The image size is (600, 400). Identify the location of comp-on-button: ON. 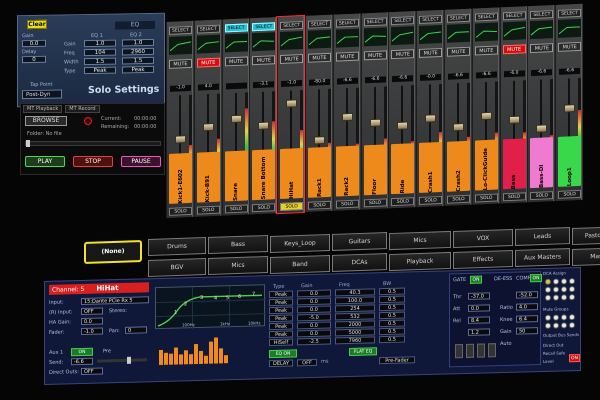
(536, 278).